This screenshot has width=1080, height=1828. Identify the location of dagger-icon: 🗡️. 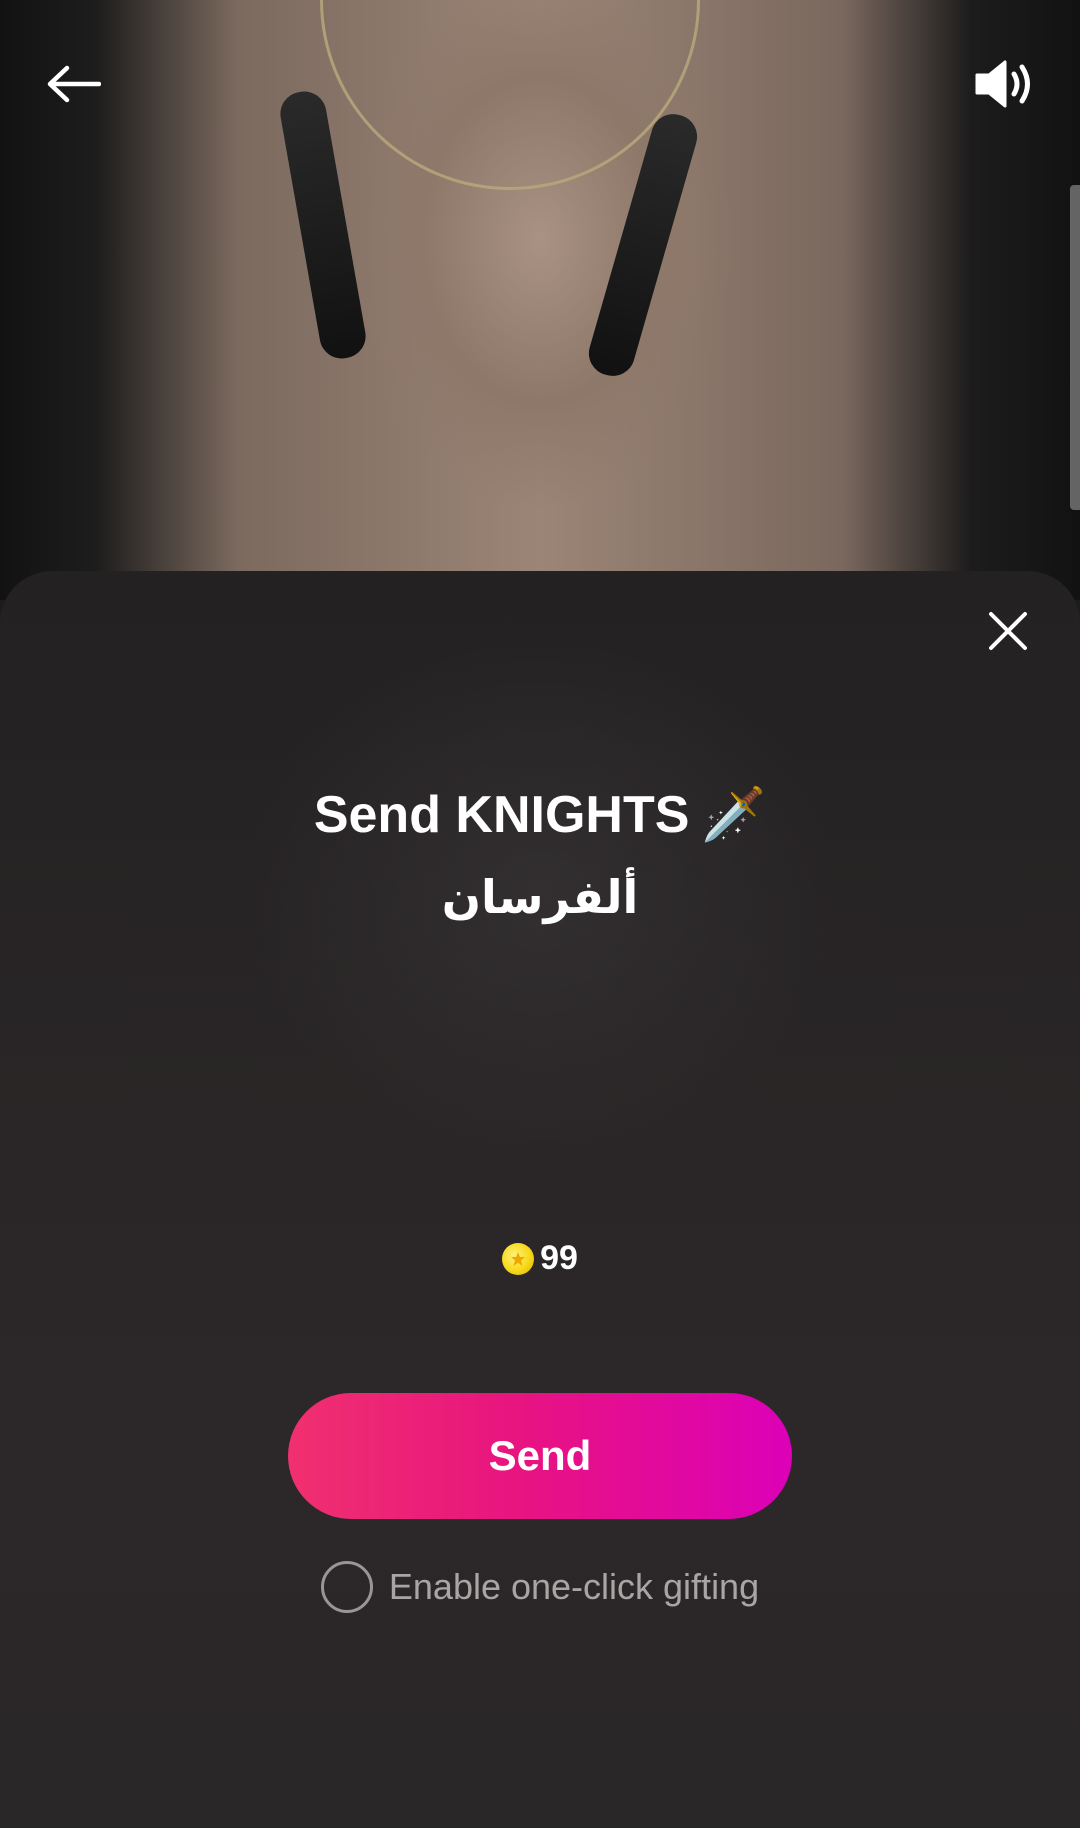
(734, 815).